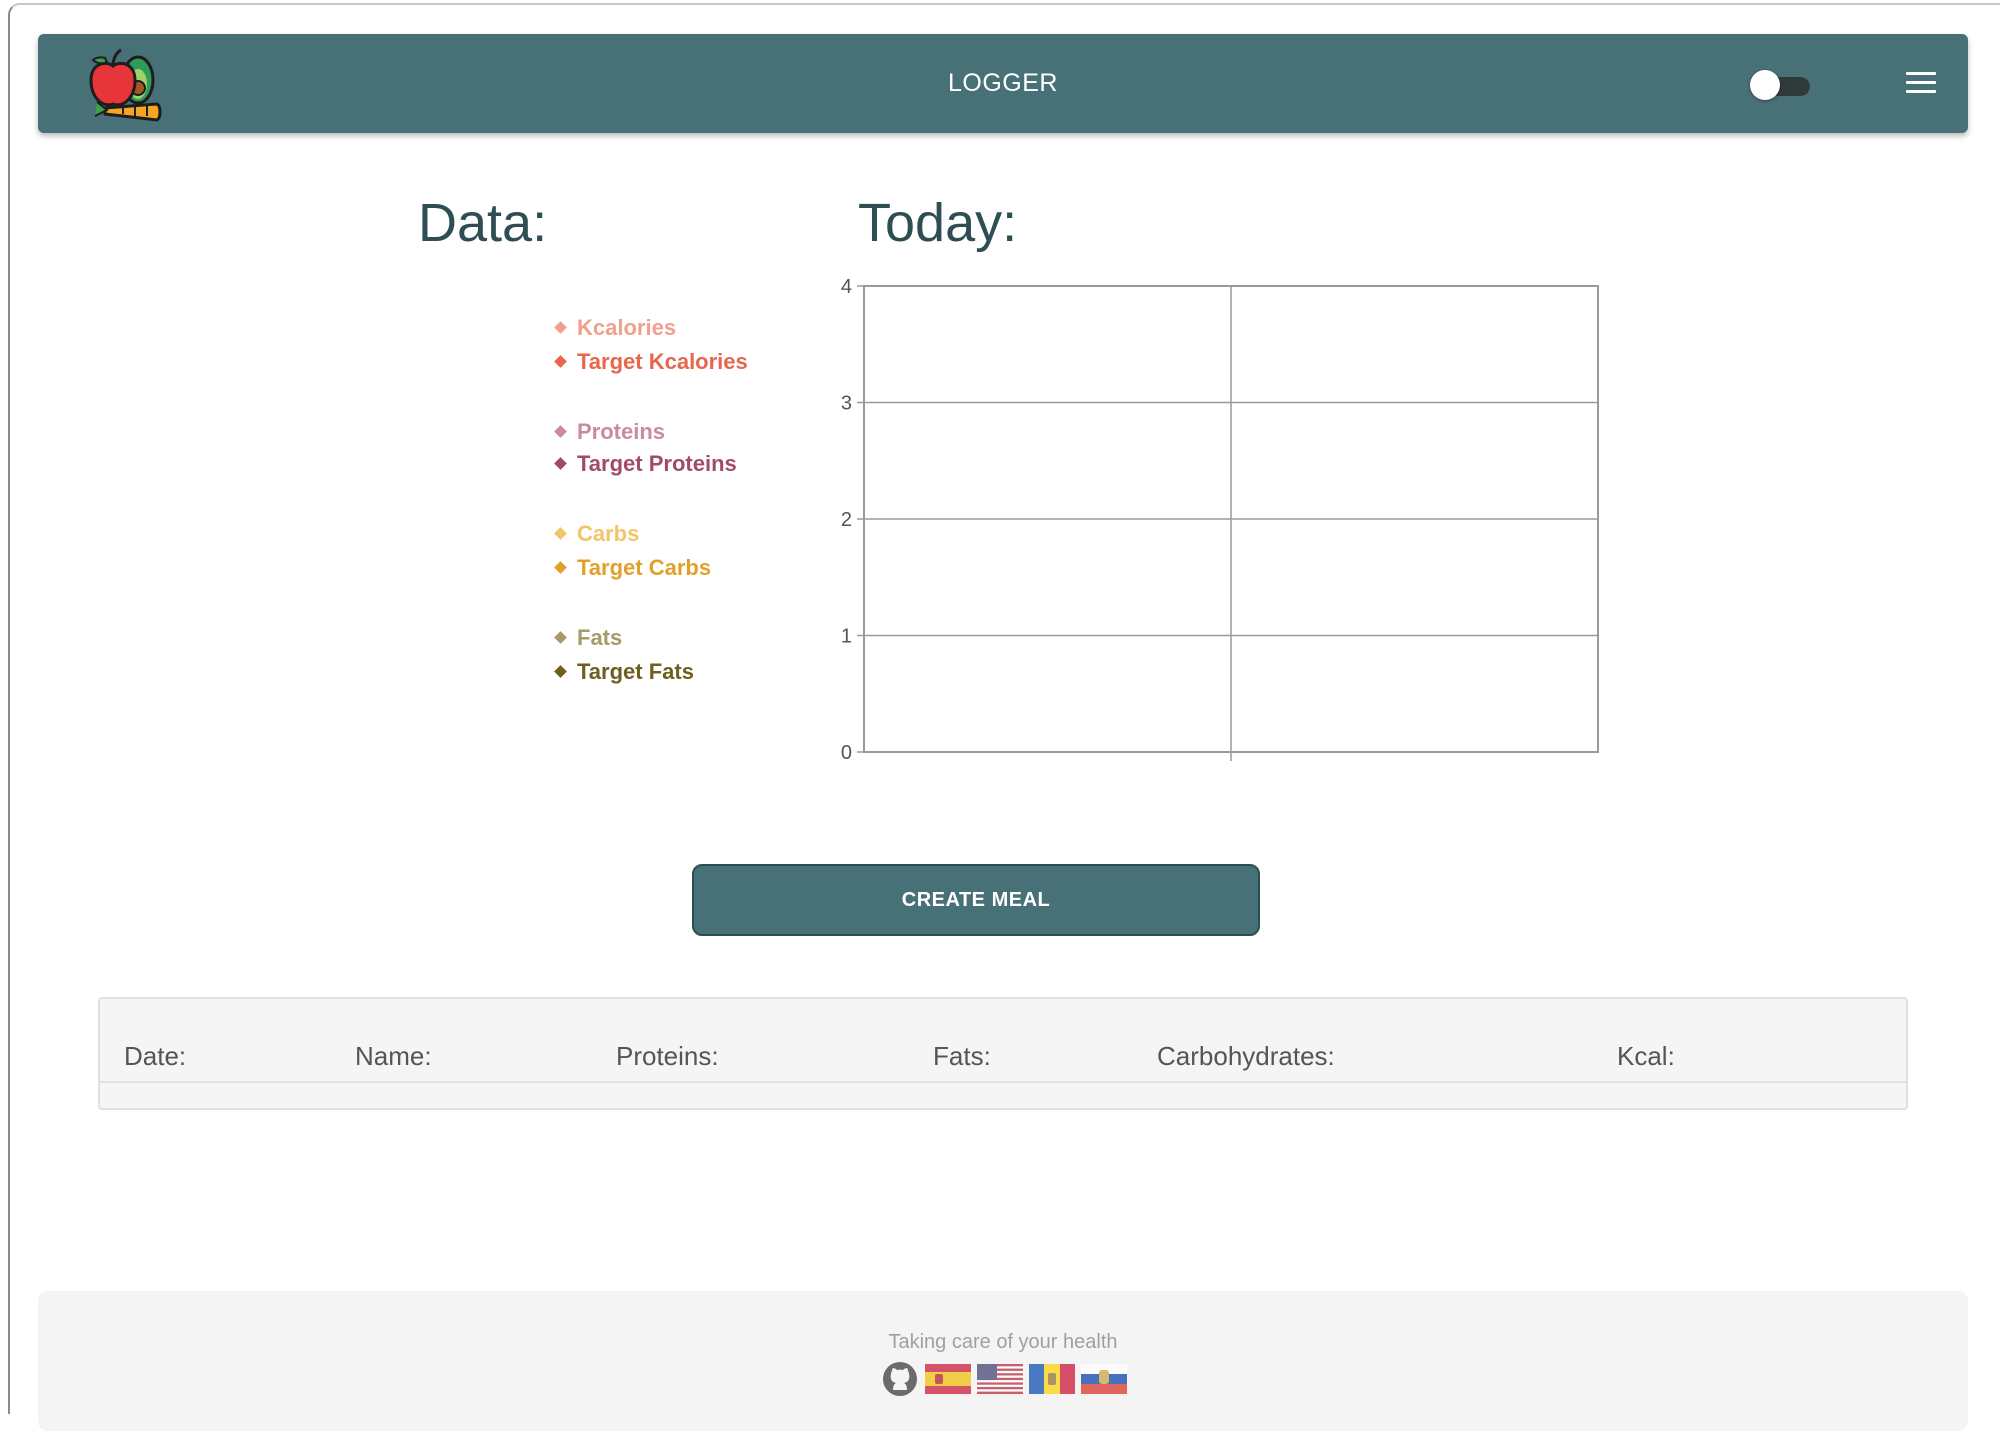  I want to click on legend-item-target-proteins: Target Proteins, so click(645, 464).